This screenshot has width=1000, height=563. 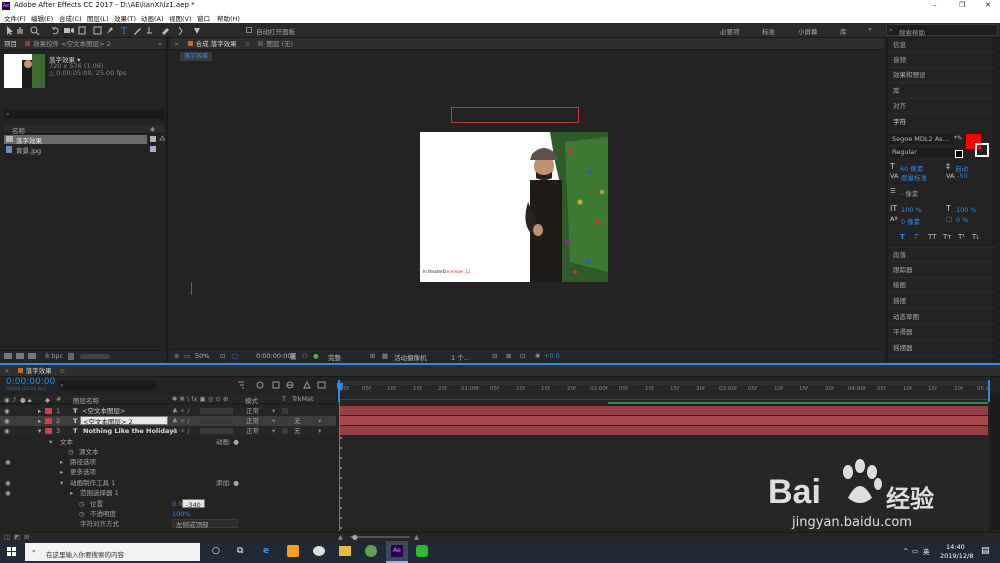 I want to click on resolution-select: 完整, so click(x=334, y=357).